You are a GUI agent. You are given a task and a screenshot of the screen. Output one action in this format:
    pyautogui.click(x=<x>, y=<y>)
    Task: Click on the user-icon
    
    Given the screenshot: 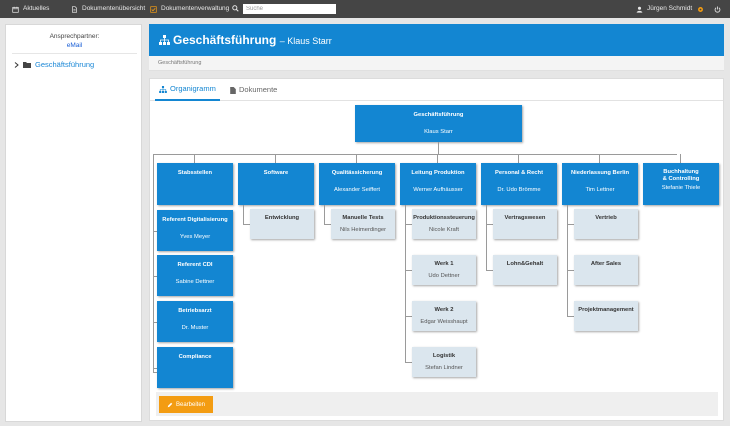 What is the action you would take?
    pyautogui.click(x=639, y=9)
    